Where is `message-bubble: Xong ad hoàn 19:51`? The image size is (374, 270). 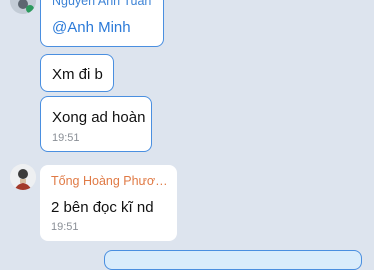
message-bubble: Xong ad hoàn 19:51 is located at coordinates (96, 124).